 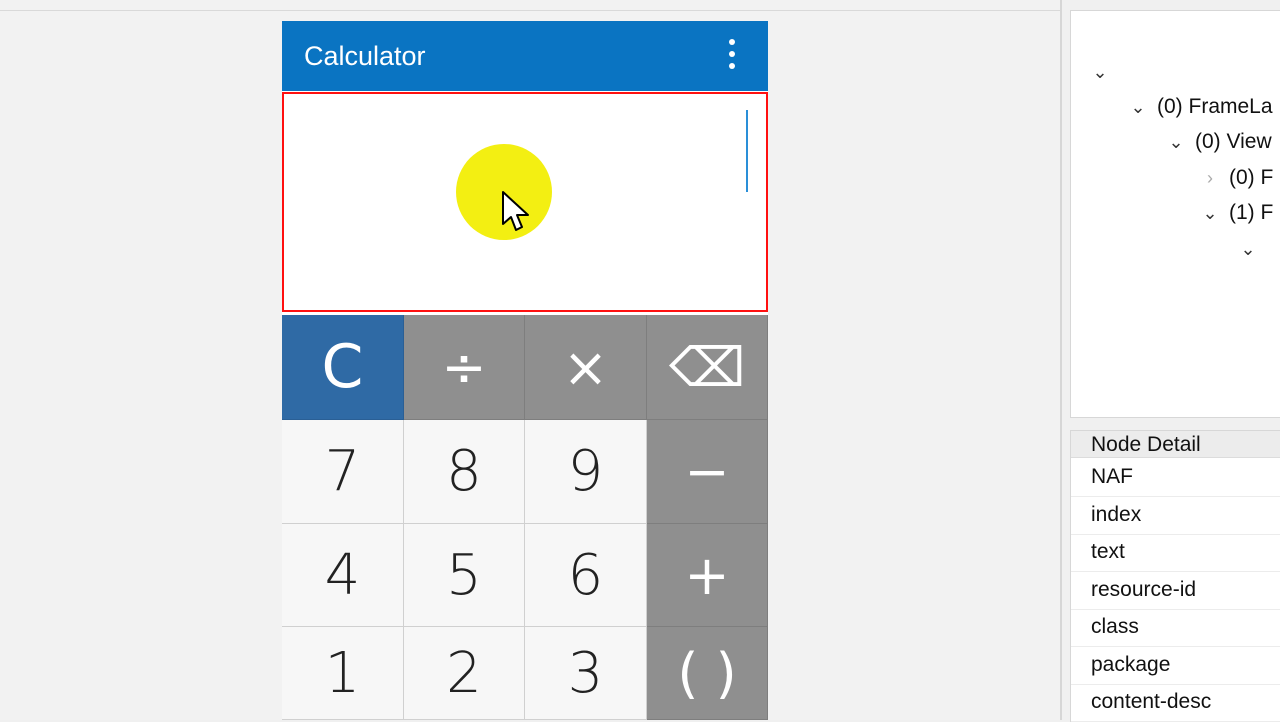 What do you see at coordinates (343, 575) in the screenshot?
I see `key-4-button: 4` at bounding box center [343, 575].